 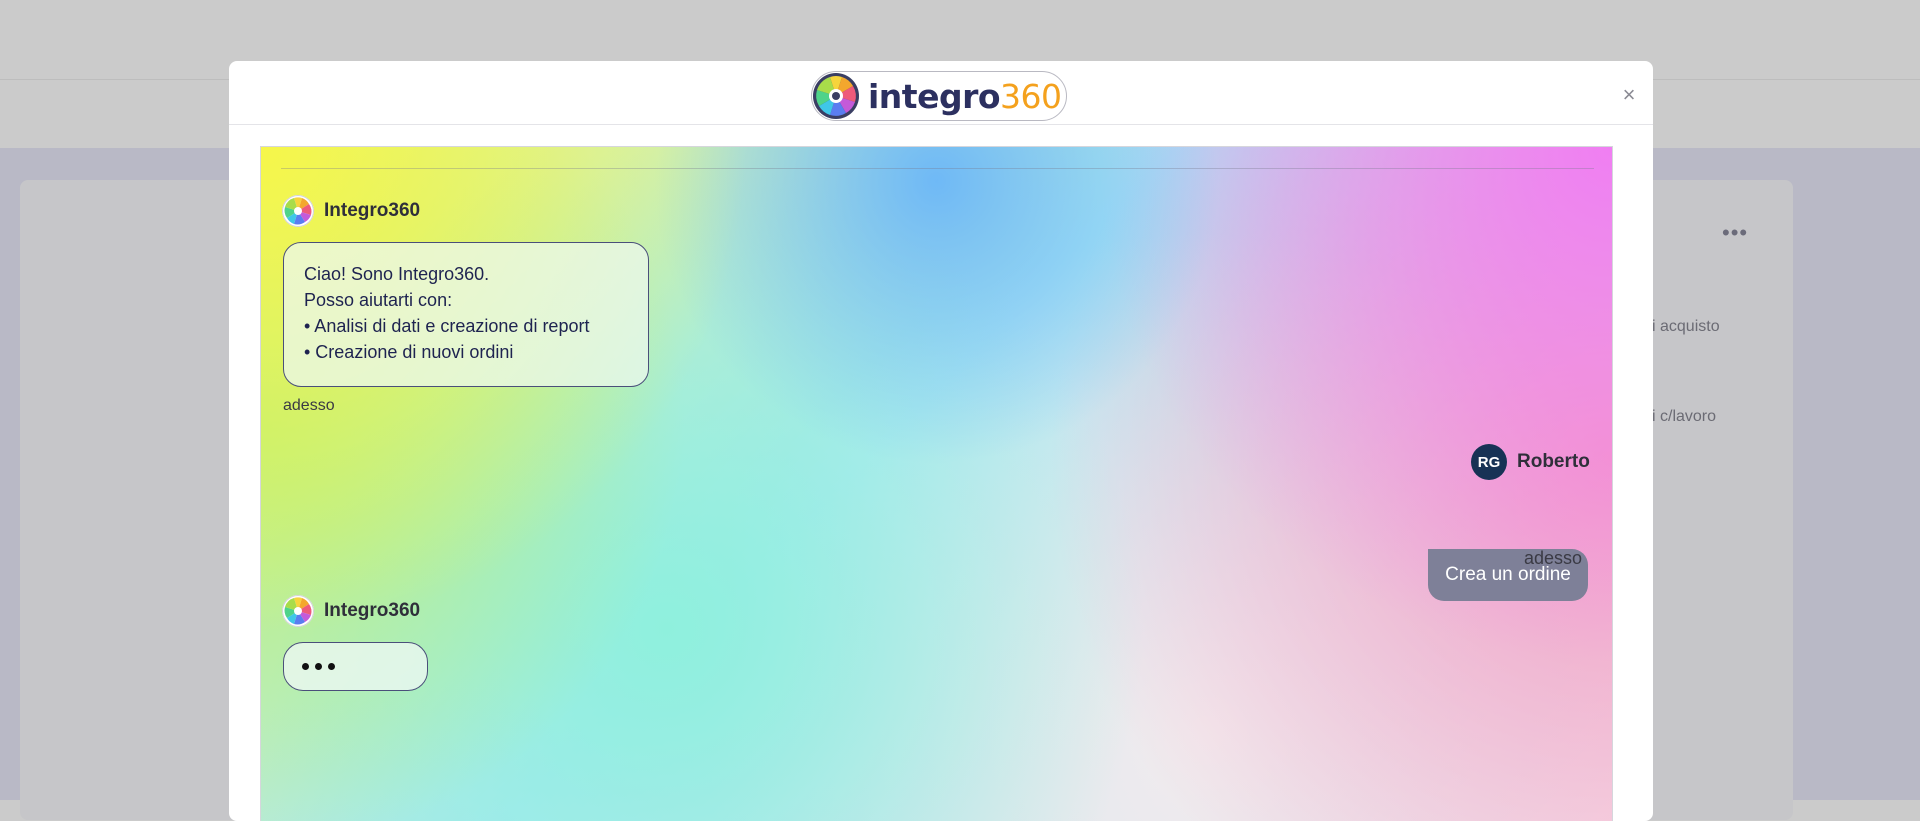 I want to click on bot-message-header: Integro360, so click(x=351, y=211).